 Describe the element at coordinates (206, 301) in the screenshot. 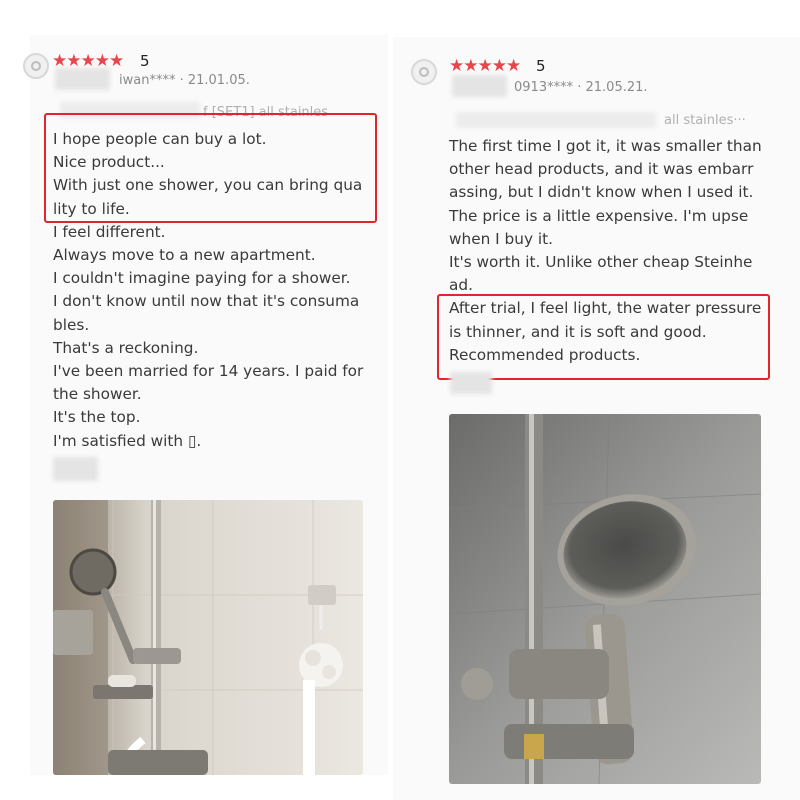

I see `review-line: I don't know until now that it's consuma` at that location.